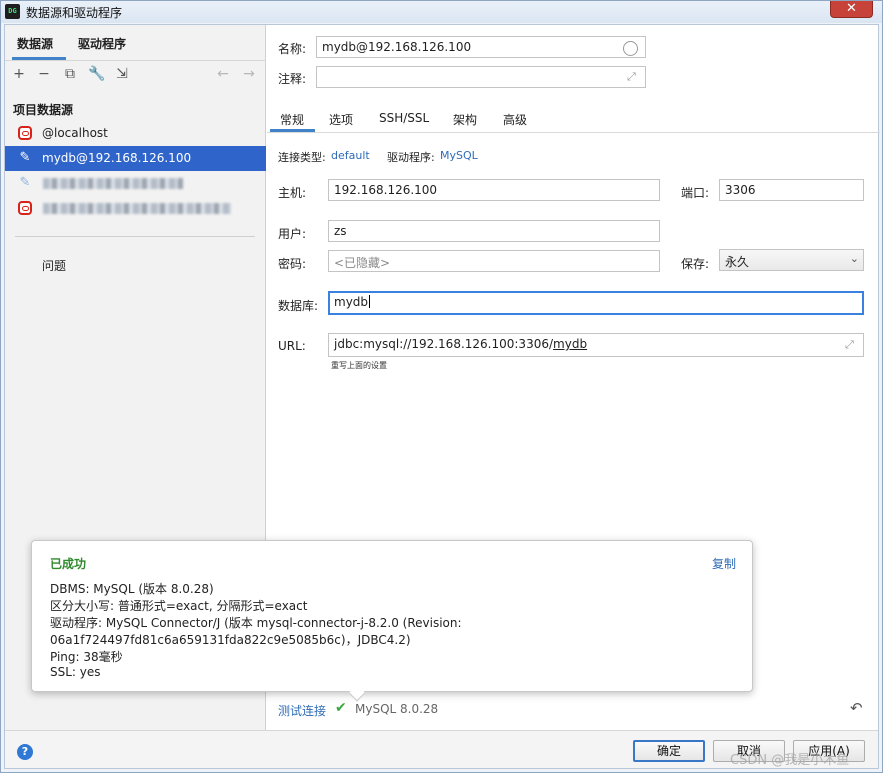  I want to click on help-icon: ?, so click(25, 752).